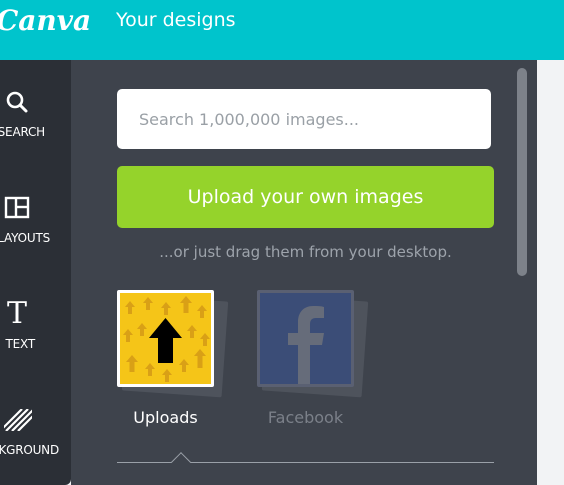 The width and height of the screenshot is (564, 485). I want to click on uploads-label: Uploads, so click(165, 417).